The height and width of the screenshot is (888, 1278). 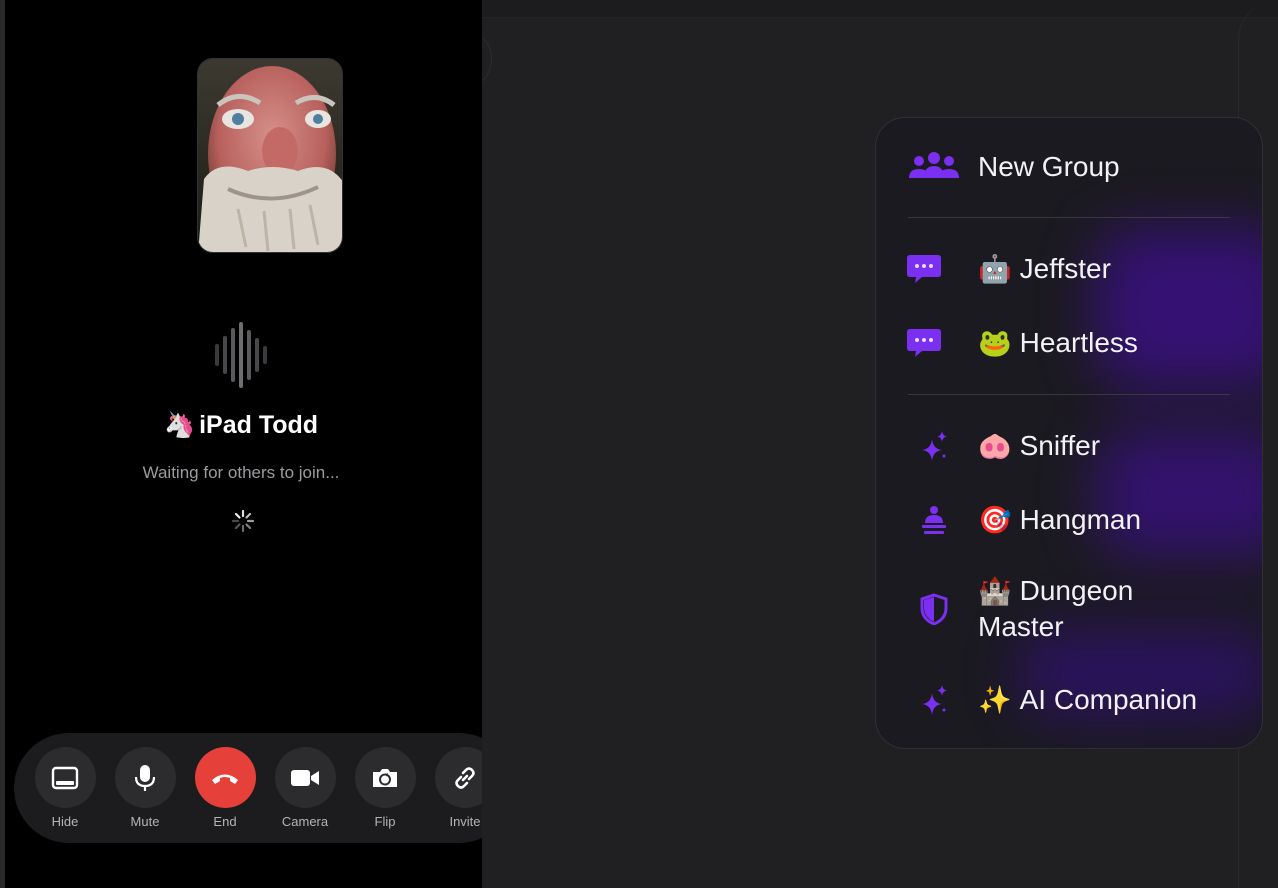 What do you see at coordinates (995, 269) in the screenshot?
I see `jeffster-emoji: 🤖` at bounding box center [995, 269].